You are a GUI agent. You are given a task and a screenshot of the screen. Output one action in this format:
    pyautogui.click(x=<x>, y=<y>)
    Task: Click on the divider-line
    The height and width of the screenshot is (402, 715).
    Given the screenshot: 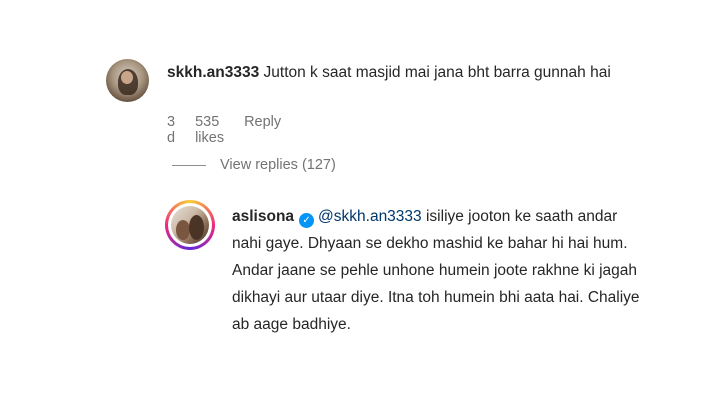 What is the action you would take?
    pyautogui.click(x=189, y=165)
    